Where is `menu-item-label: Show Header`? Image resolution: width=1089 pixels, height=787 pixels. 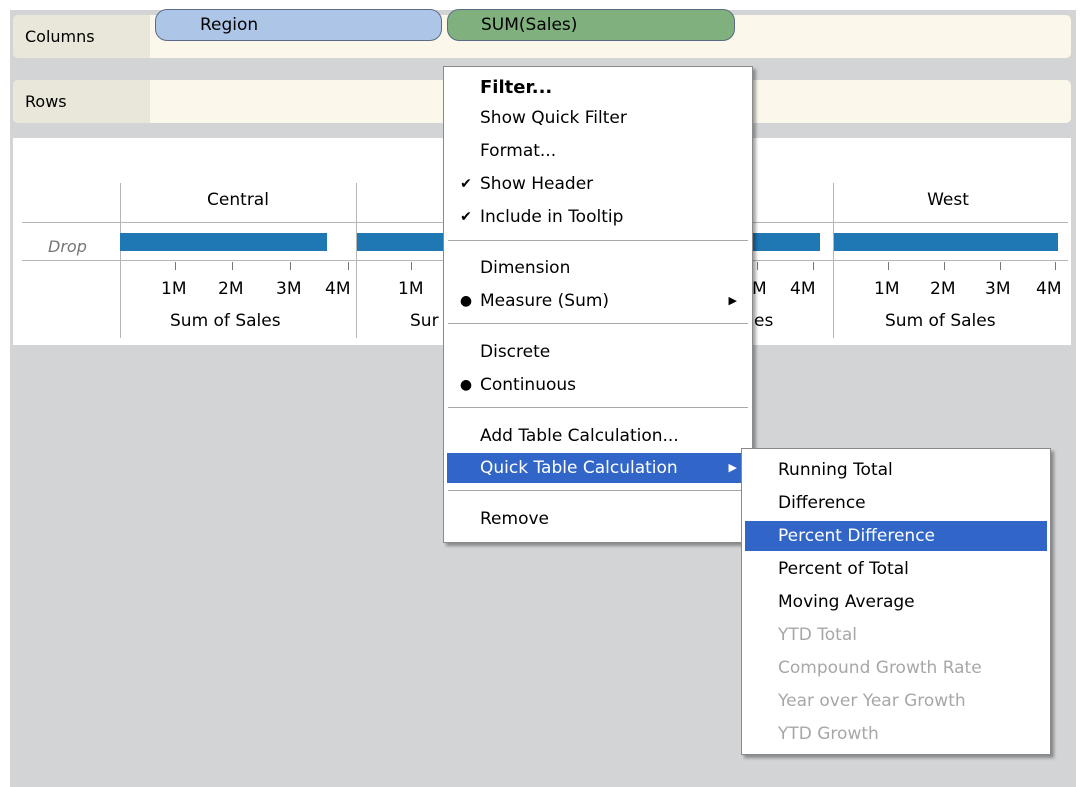 menu-item-label: Show Header is located at coordinates (537, 184).